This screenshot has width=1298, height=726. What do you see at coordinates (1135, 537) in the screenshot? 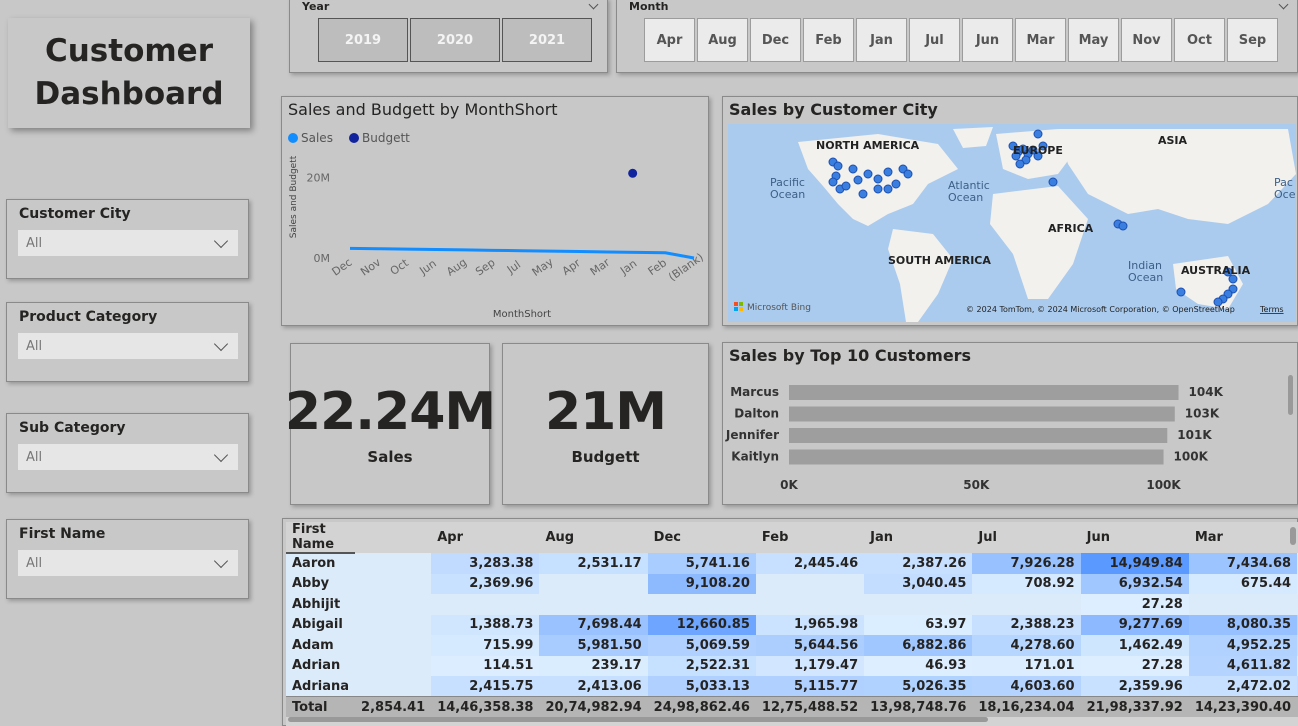
I see `column-header: Jun` at bounding box center [1135, 537].